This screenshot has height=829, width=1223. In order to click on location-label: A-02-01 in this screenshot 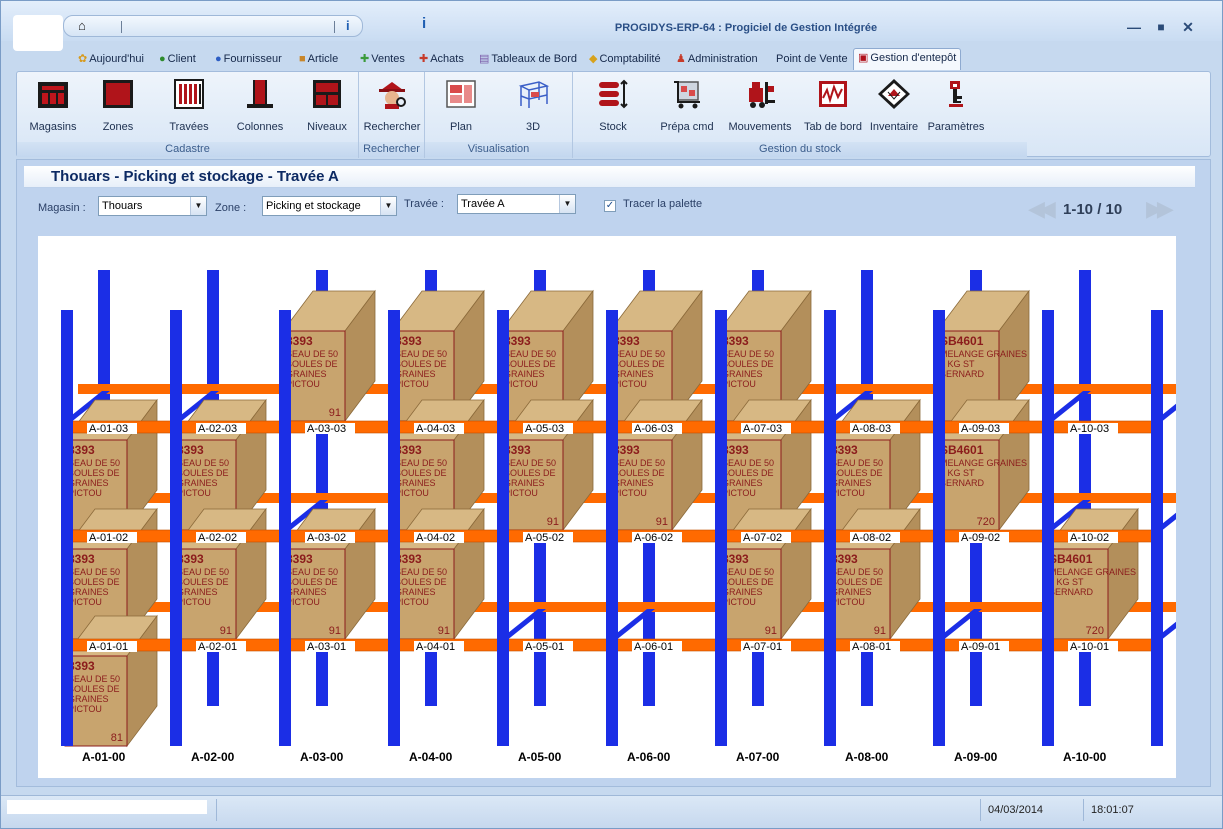, I will do `click(217, 647)`.